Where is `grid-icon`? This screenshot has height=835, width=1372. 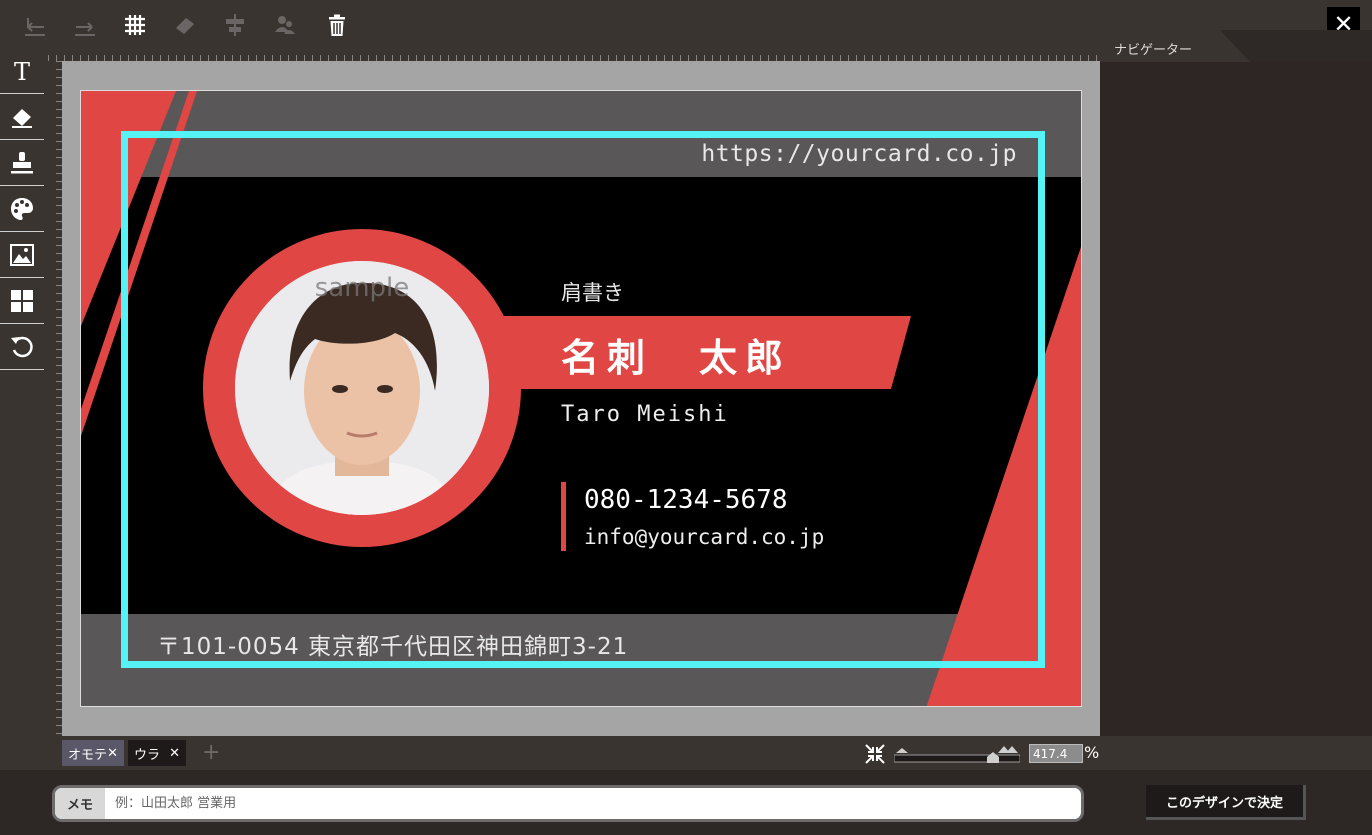
grid-icon is located at coordinates (135, 25).